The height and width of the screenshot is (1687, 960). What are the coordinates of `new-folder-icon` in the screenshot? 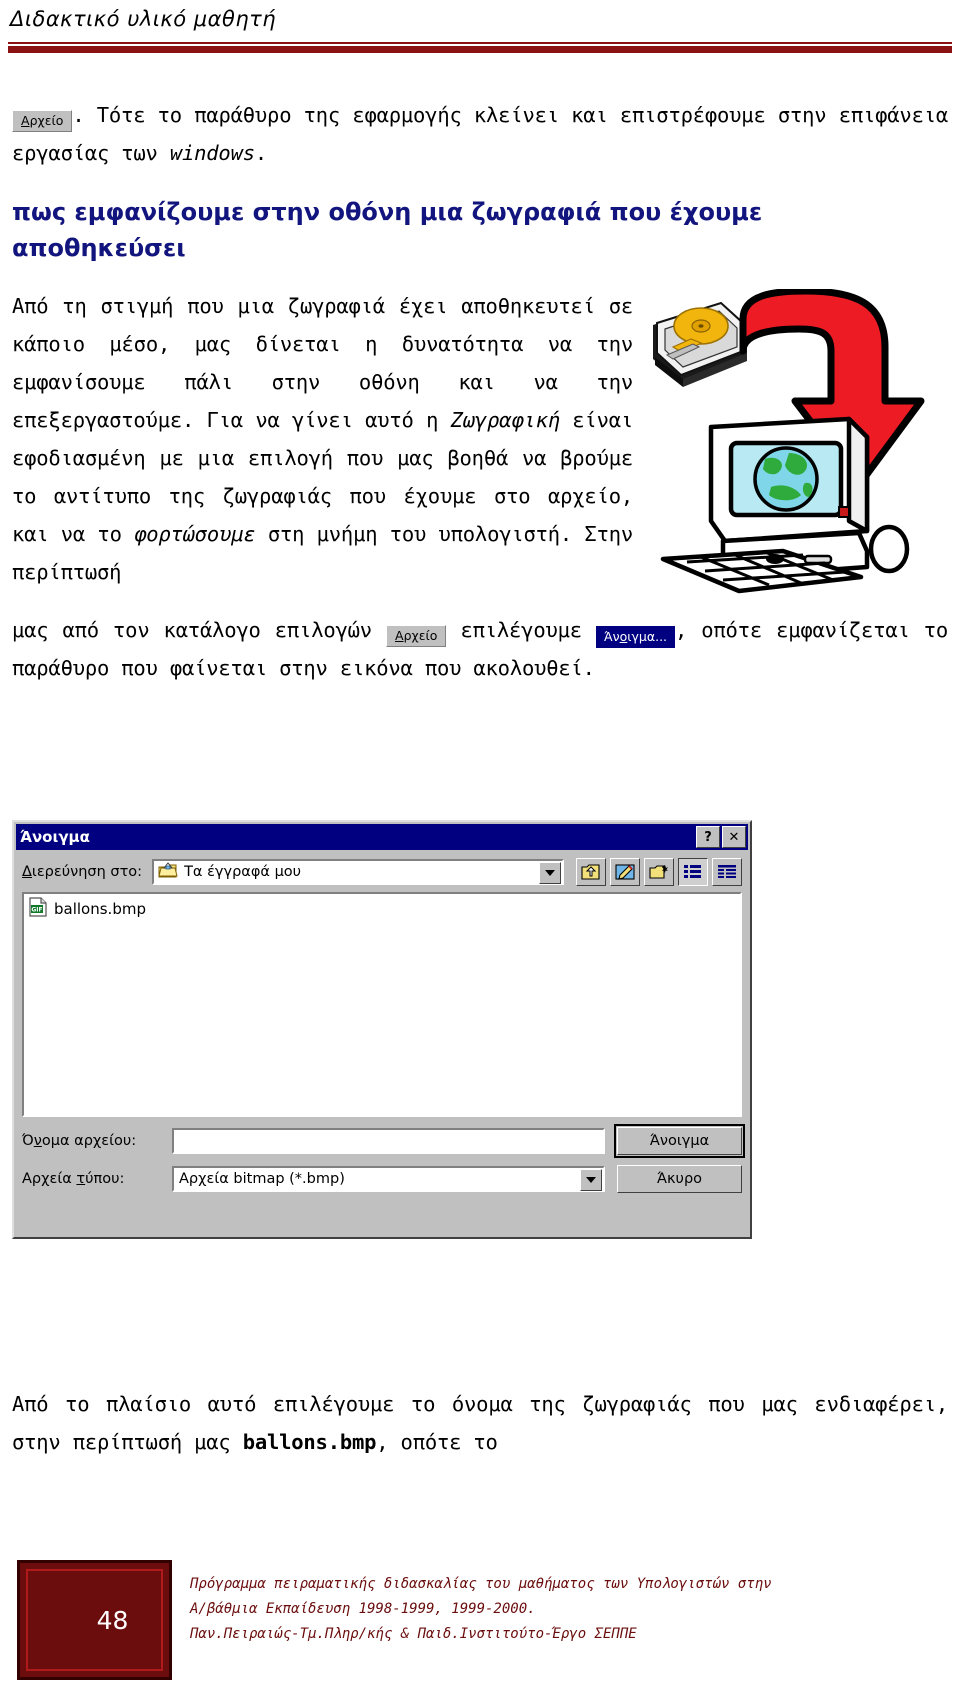 It's located at (658, 872).